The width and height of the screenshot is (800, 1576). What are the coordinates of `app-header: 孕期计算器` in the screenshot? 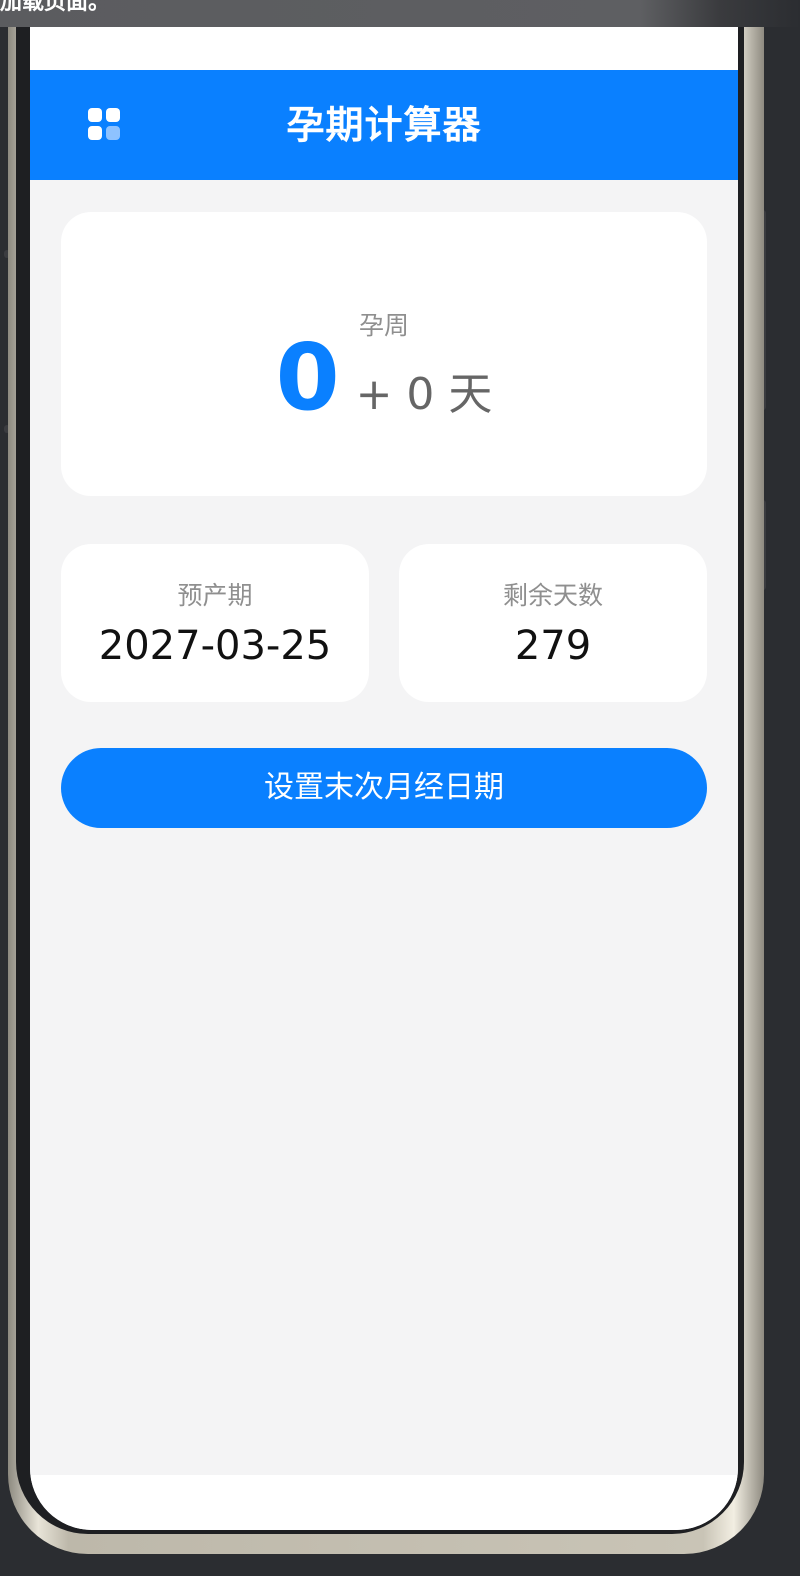 It's located at (384, 125).